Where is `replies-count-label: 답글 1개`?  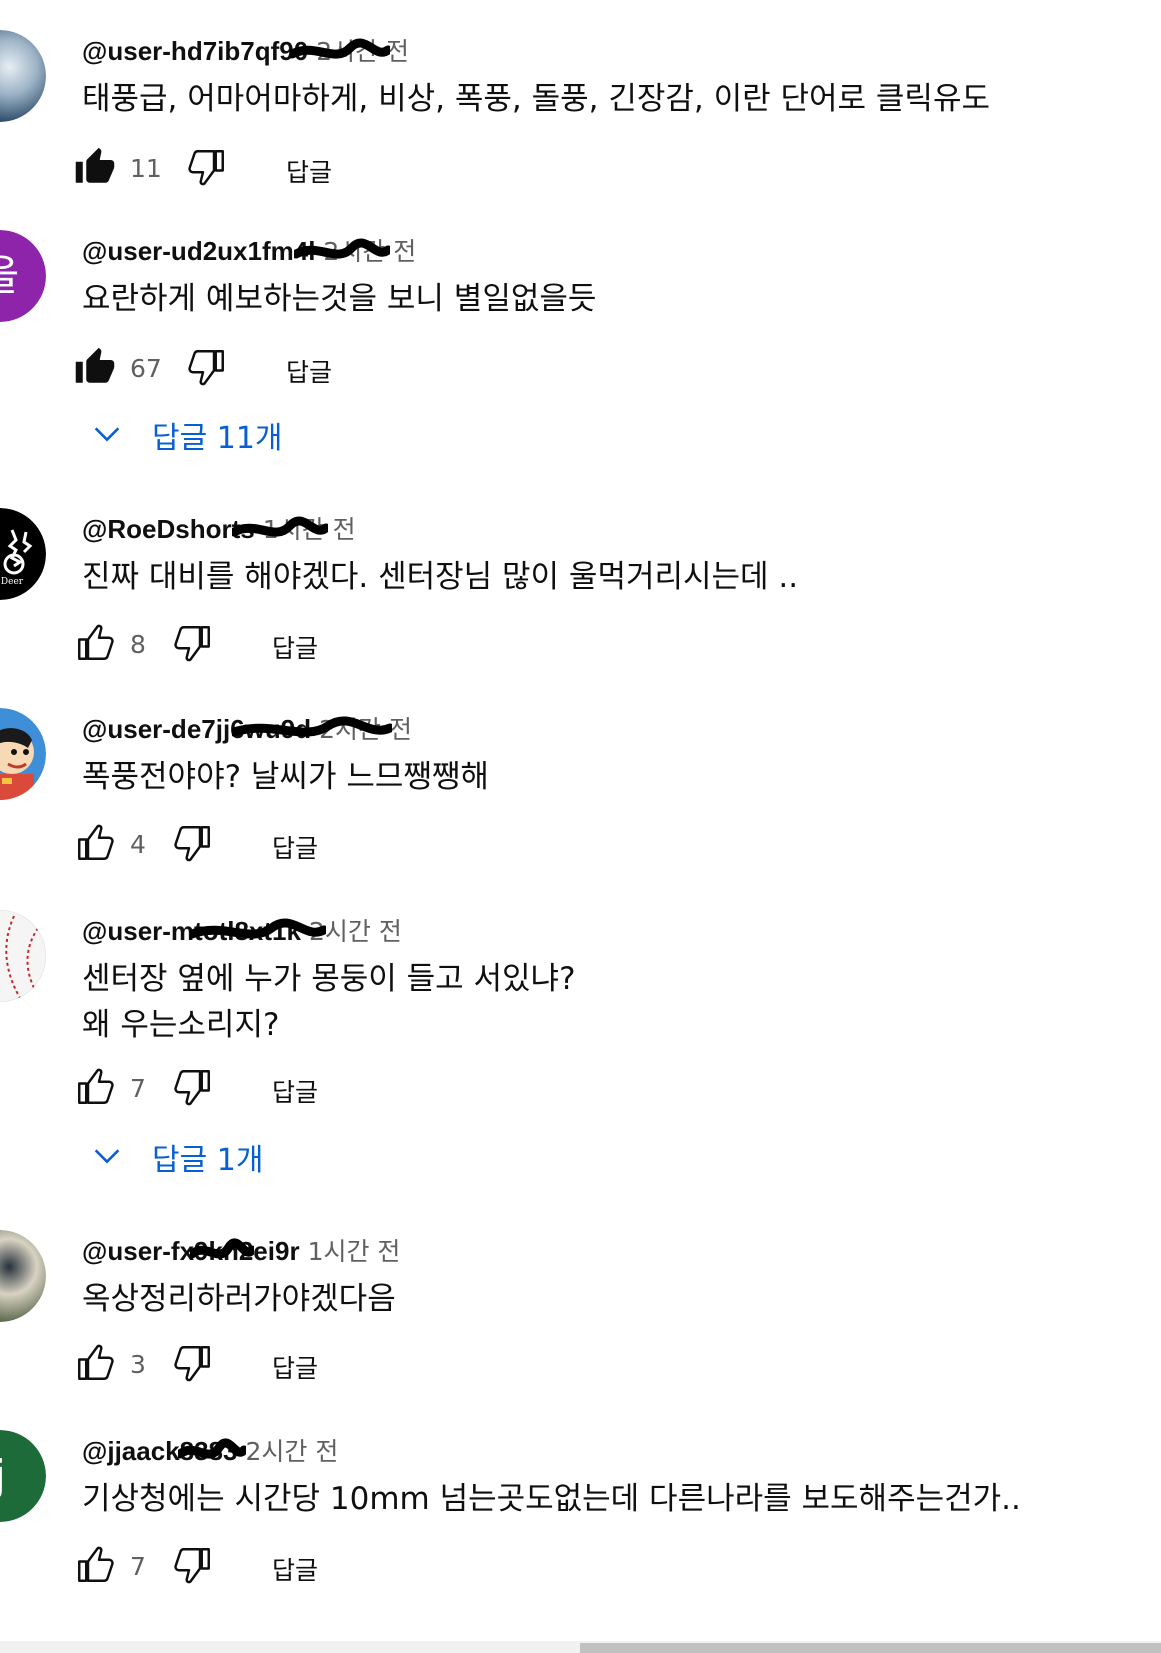
replies-count-label: 답글 1개 is located at coordinates (208, 1160).